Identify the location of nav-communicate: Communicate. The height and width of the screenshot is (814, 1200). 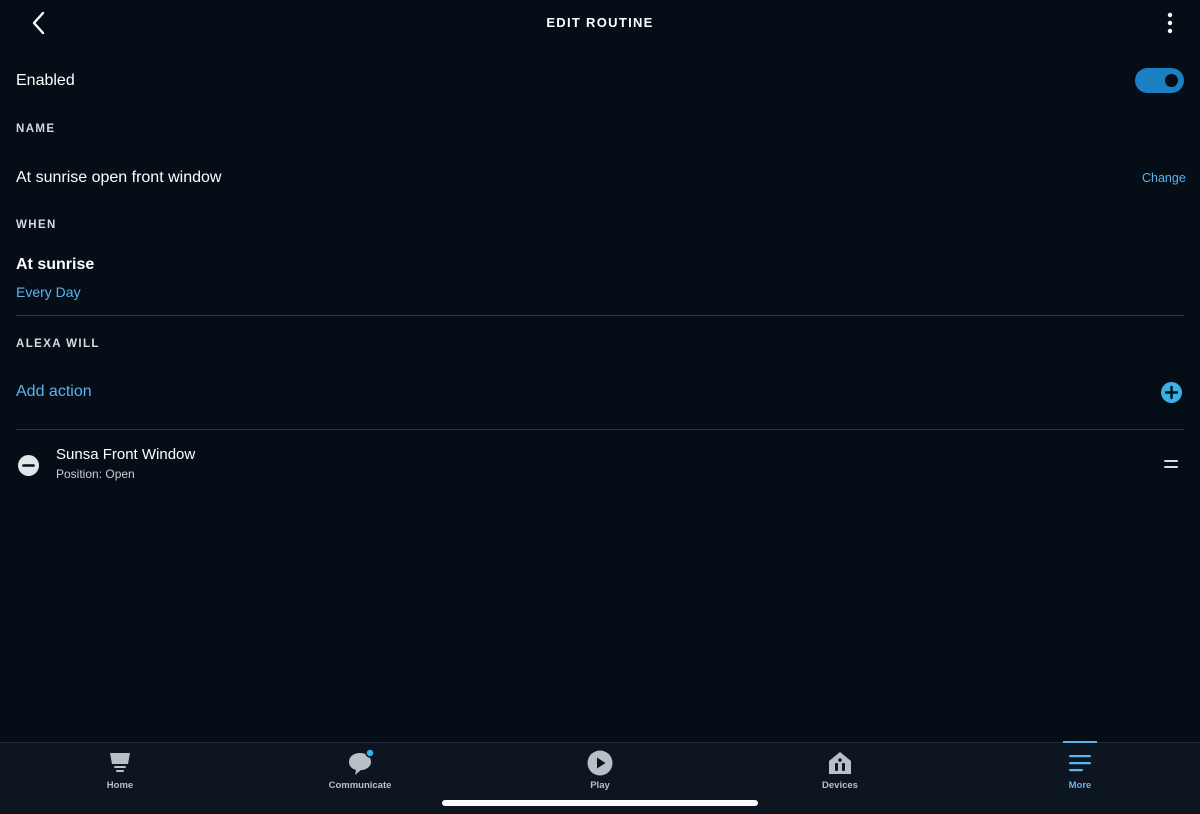
(360, 773).